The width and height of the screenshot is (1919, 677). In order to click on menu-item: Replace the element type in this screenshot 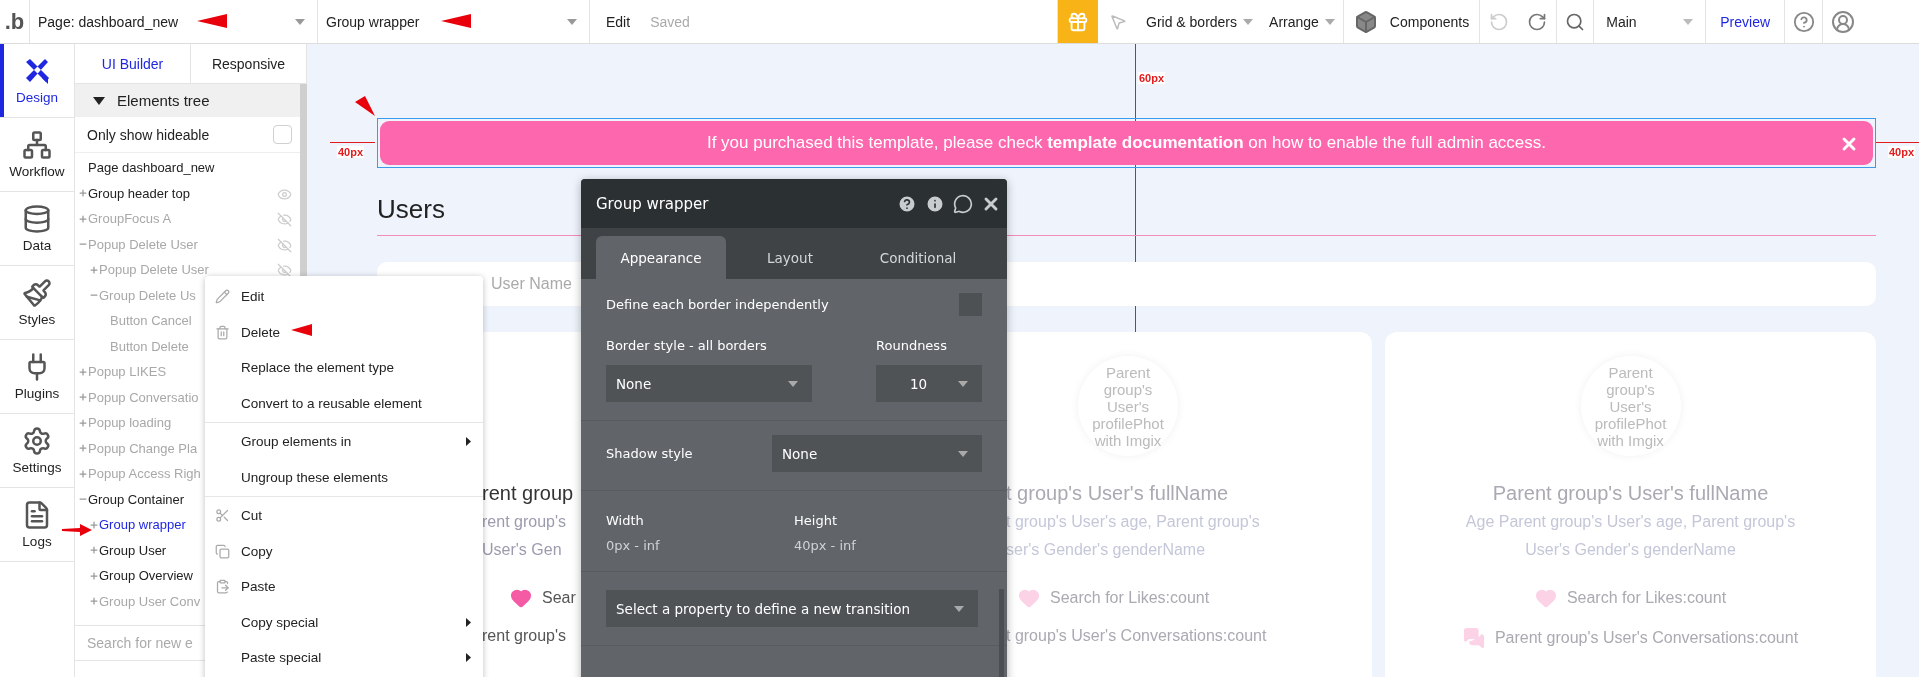, I will do `click(344, 368)`.